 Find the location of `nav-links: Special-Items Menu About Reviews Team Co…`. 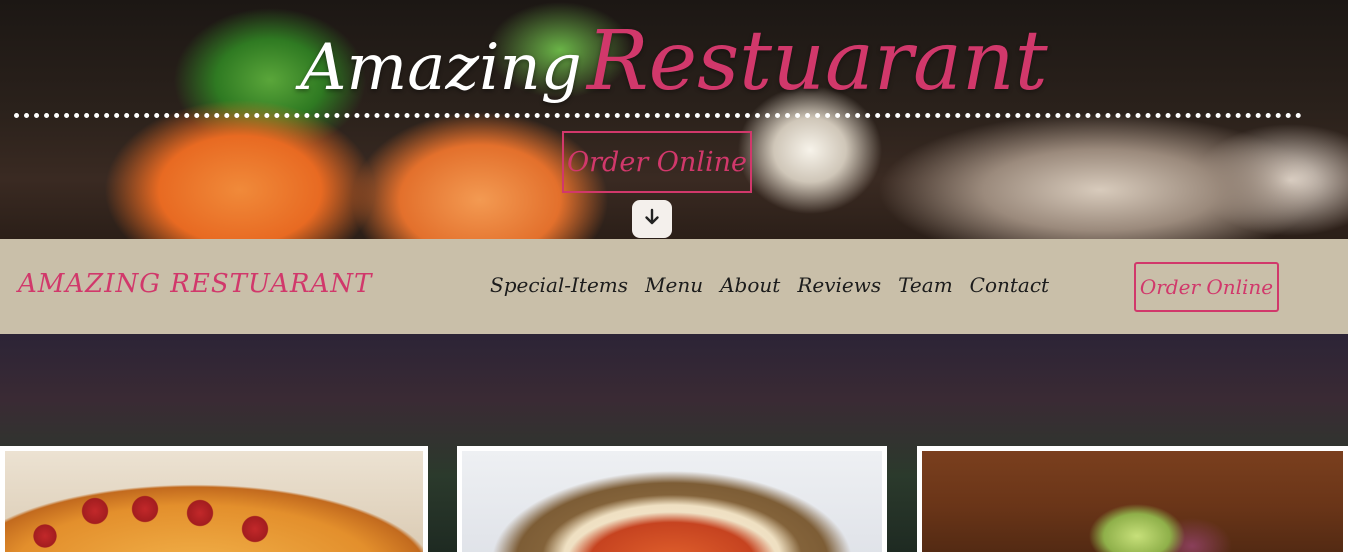

nav-links: Special-Items Menu About Reviews Team Co… is located at coordinates (769, 288).